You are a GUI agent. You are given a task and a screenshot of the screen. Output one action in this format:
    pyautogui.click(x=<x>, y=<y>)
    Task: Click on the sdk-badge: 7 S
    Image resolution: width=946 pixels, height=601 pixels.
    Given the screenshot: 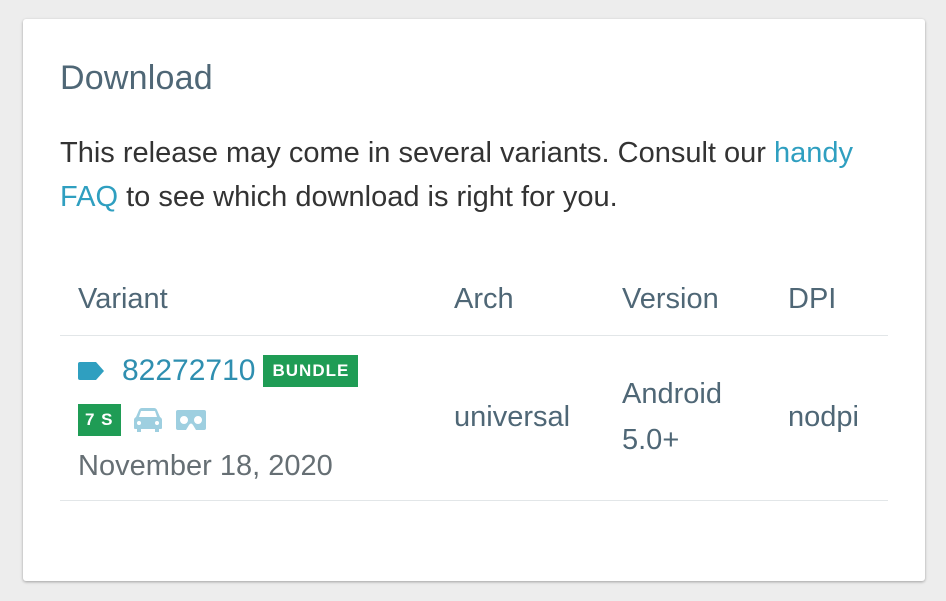 What is the action you would take?
    pyautogui.click(x=99, y=420)
    